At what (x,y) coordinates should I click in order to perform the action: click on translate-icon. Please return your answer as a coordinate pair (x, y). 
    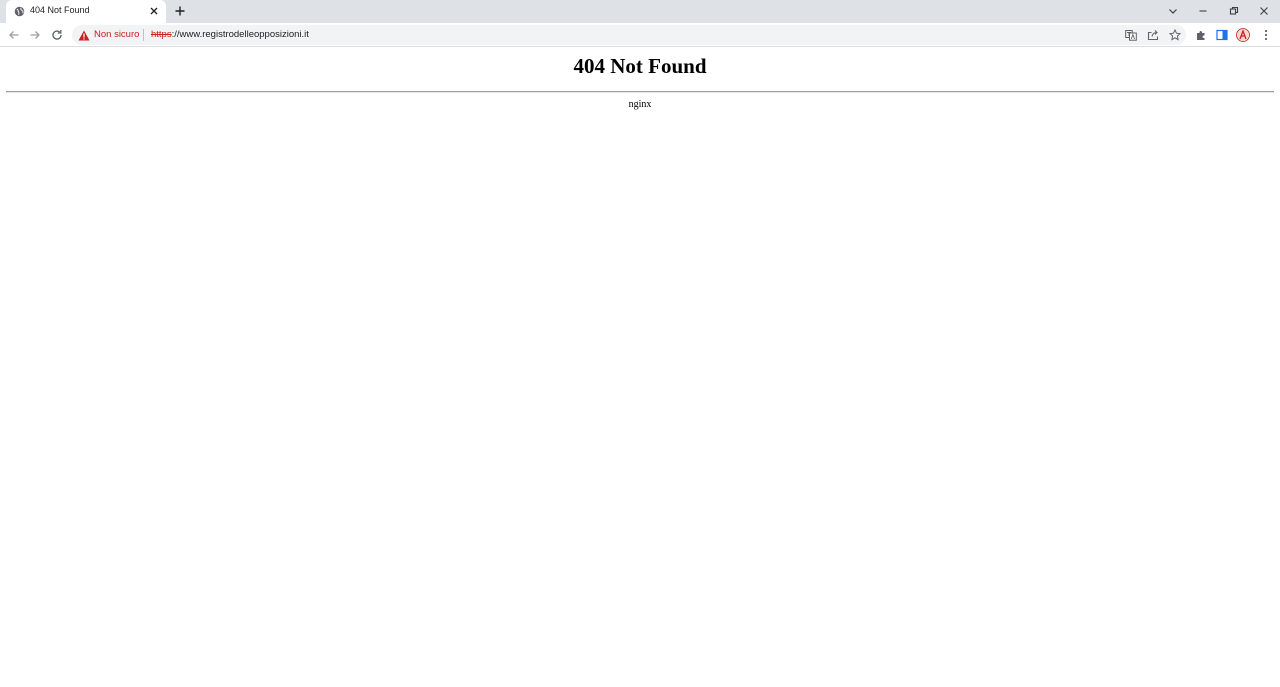
    Looking at the image, I should click on (1131, 35).